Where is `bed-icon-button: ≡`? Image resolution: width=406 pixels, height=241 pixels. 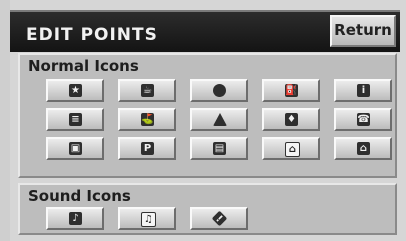
bed-icon-button: ≡ is located at coordinates (75, 119).